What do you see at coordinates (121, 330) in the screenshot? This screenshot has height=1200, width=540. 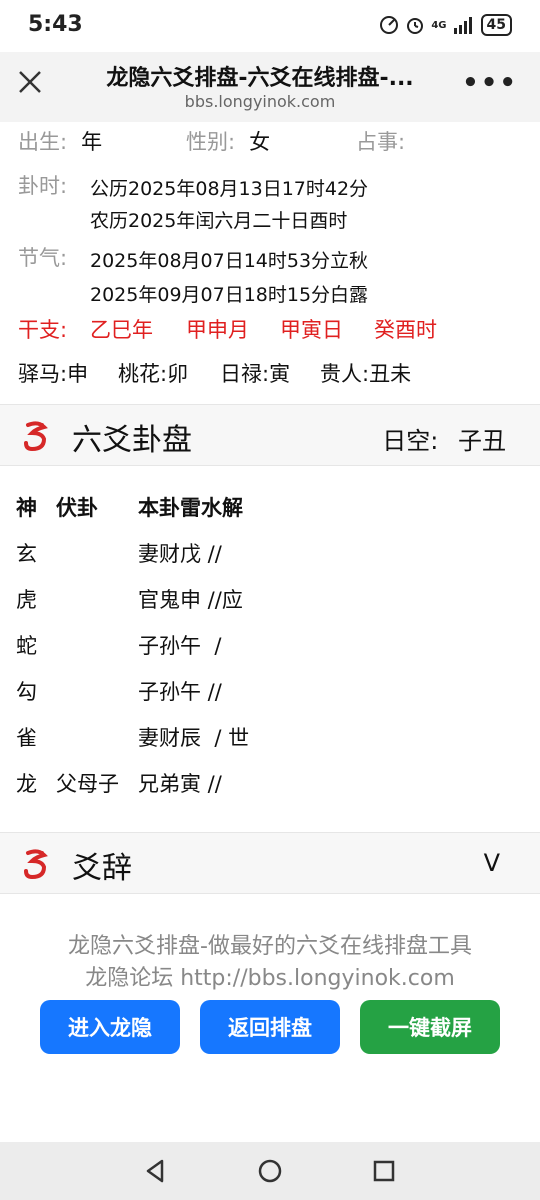 I see `ganzhi-year: 乙巳年` at bounding box center [121, 330].